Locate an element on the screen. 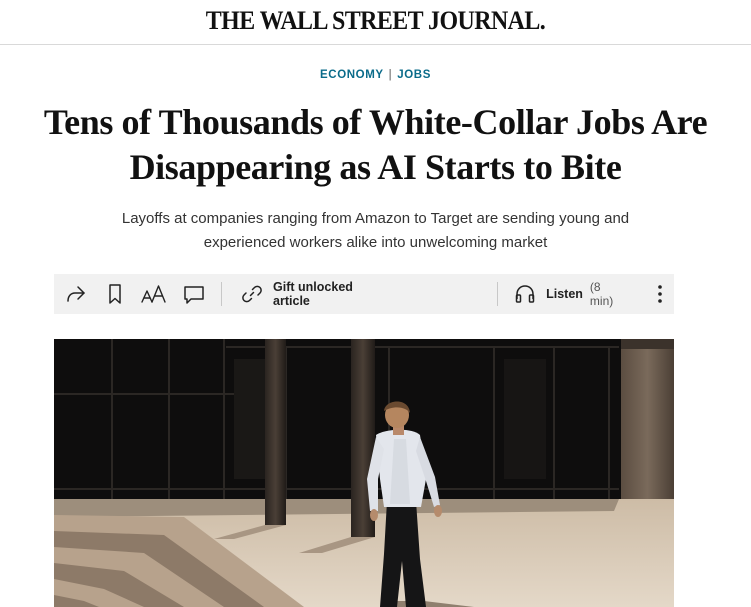 This screenshot has height=607, width=751. text-size-icon is located at coordinates (154, 294).